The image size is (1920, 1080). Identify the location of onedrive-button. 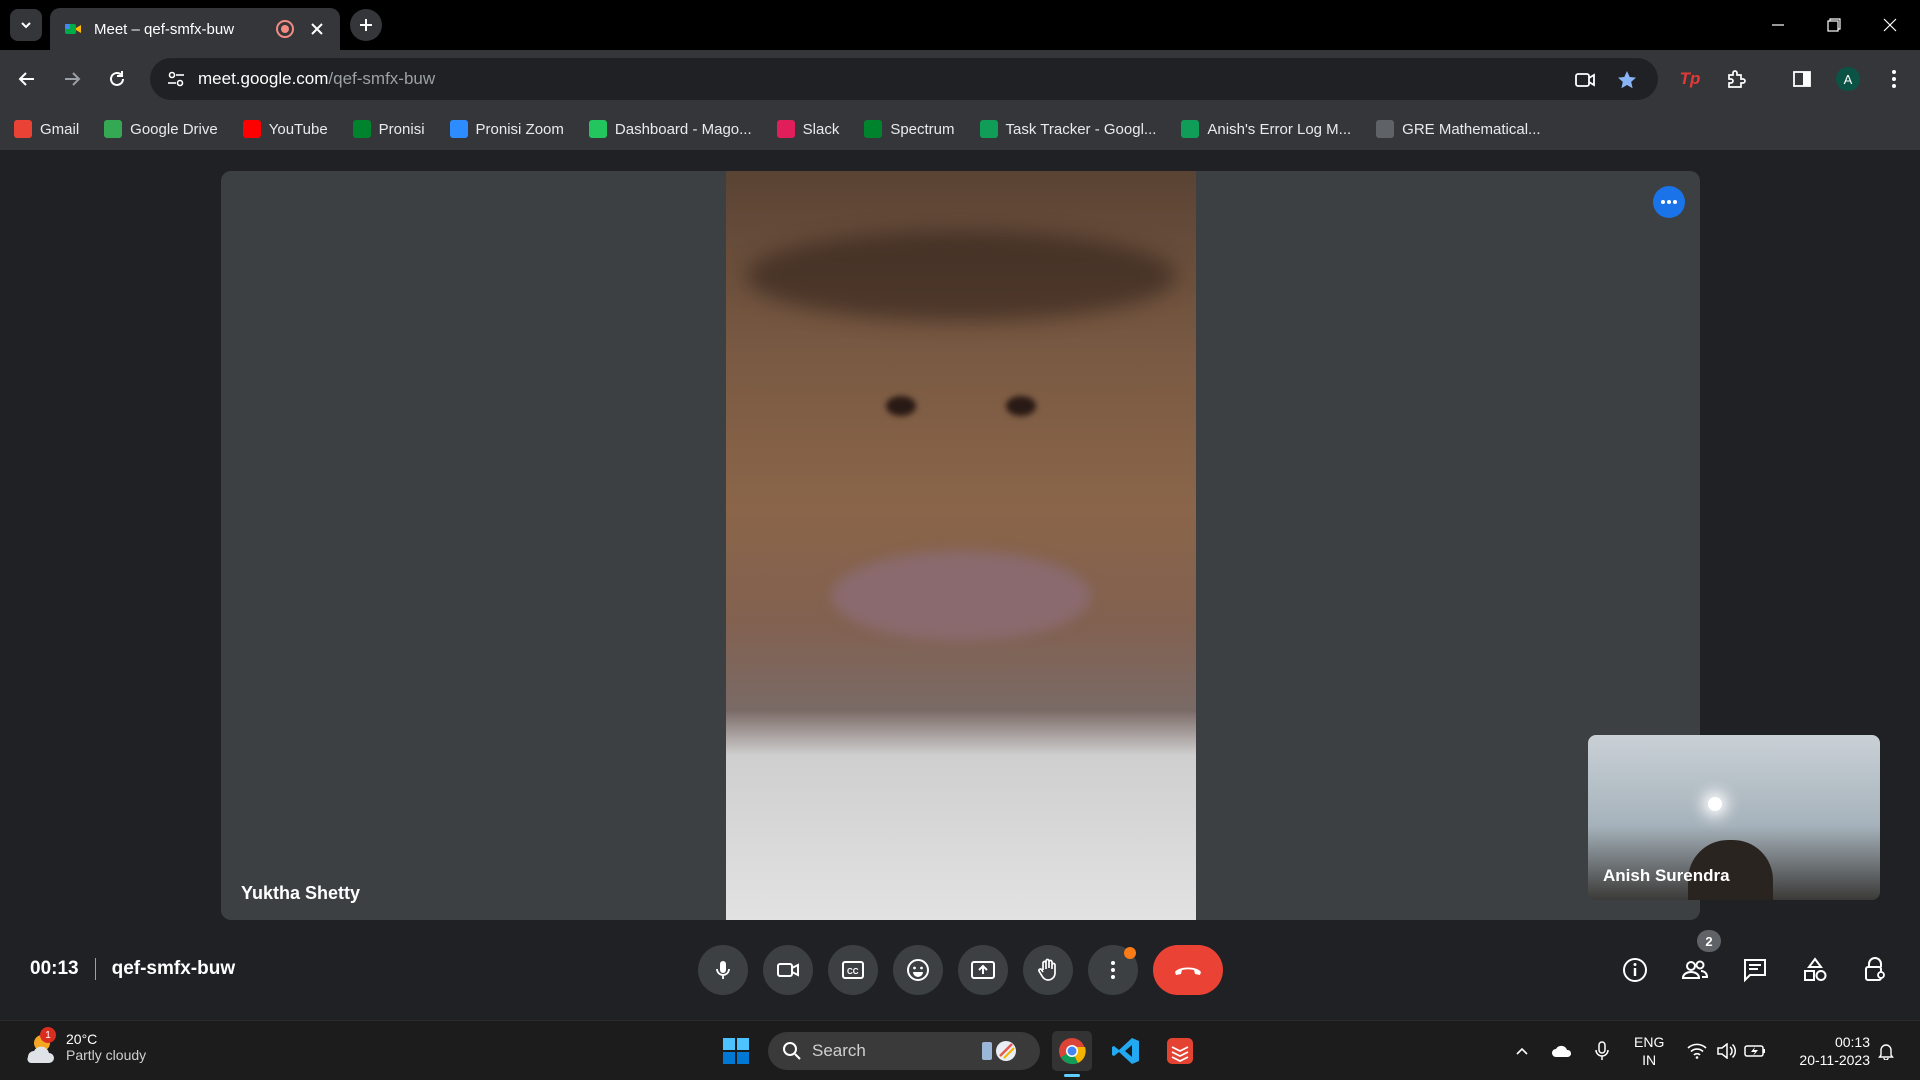
(1562, 1051).